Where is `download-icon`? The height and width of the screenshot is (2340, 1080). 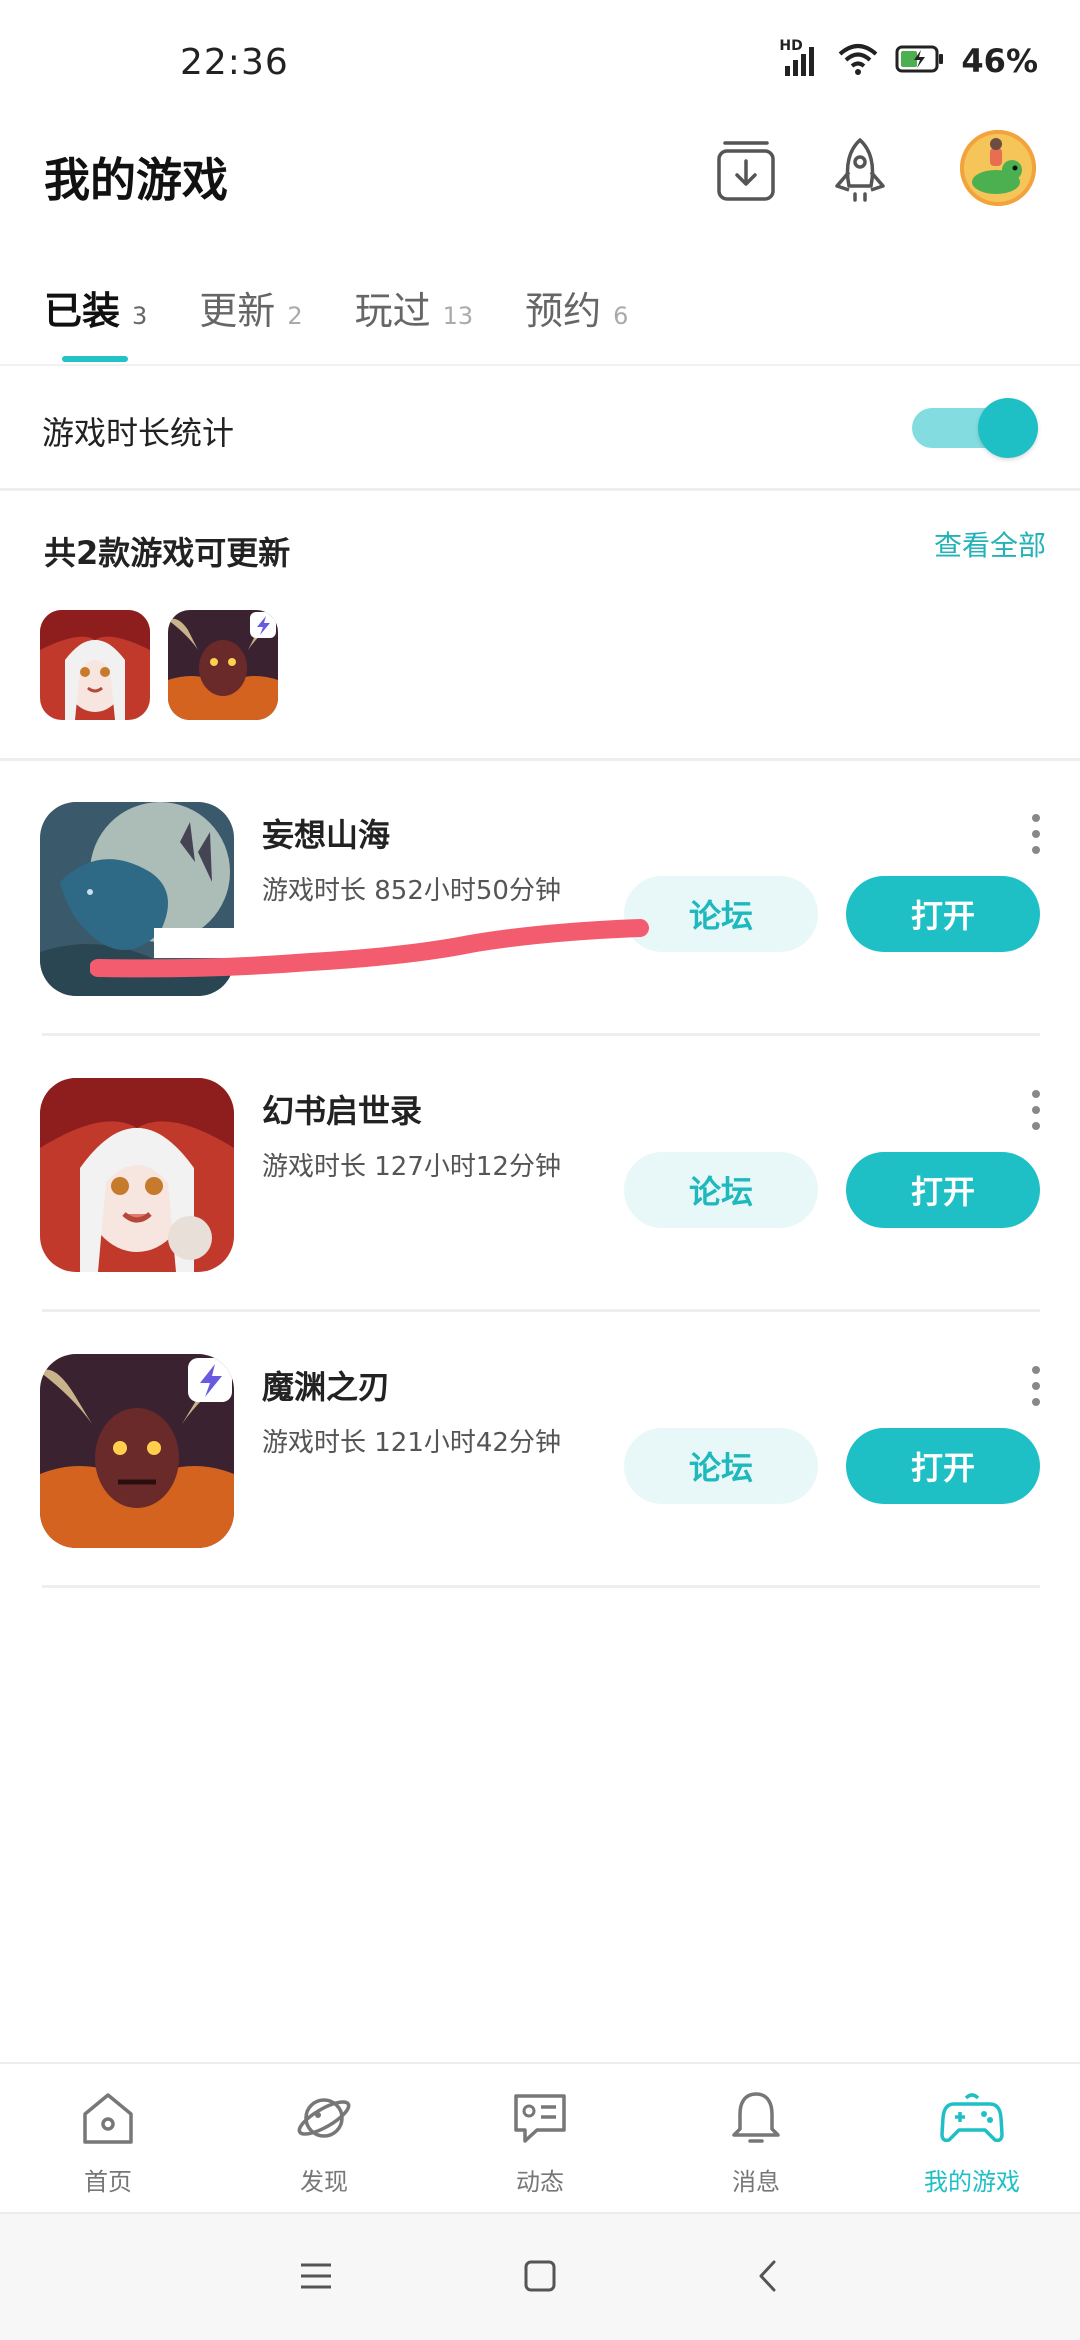
download-icon is located at coordinates (746, 171).